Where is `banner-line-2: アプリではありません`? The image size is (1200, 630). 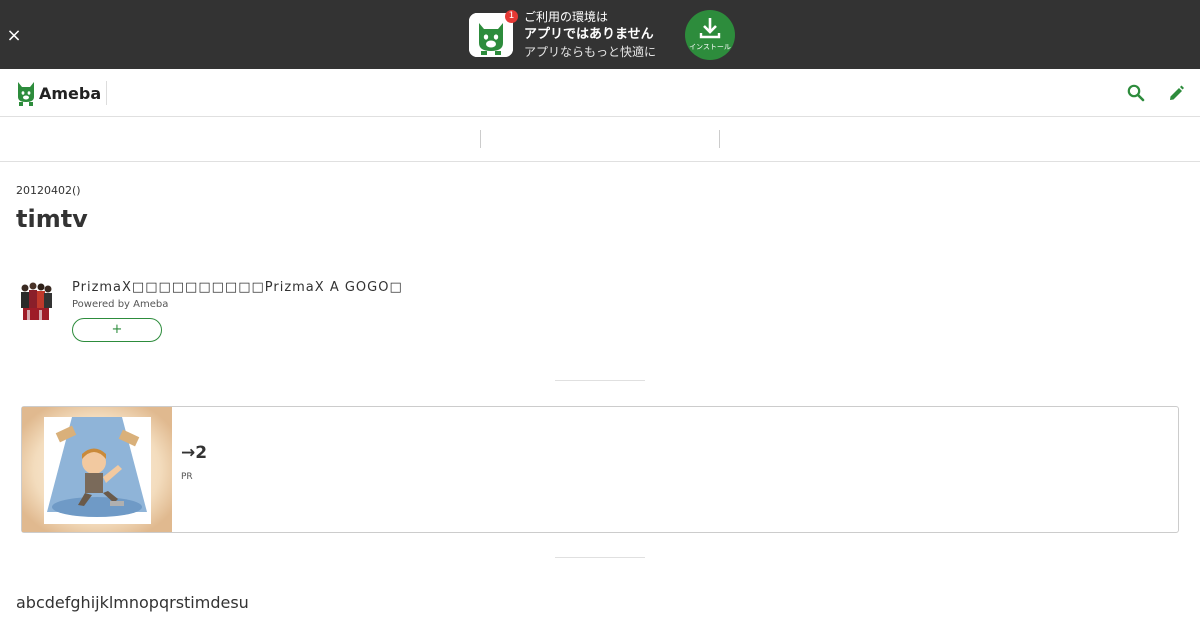 banner-line-2: アプリではありません is located at coordinates (589, 34).